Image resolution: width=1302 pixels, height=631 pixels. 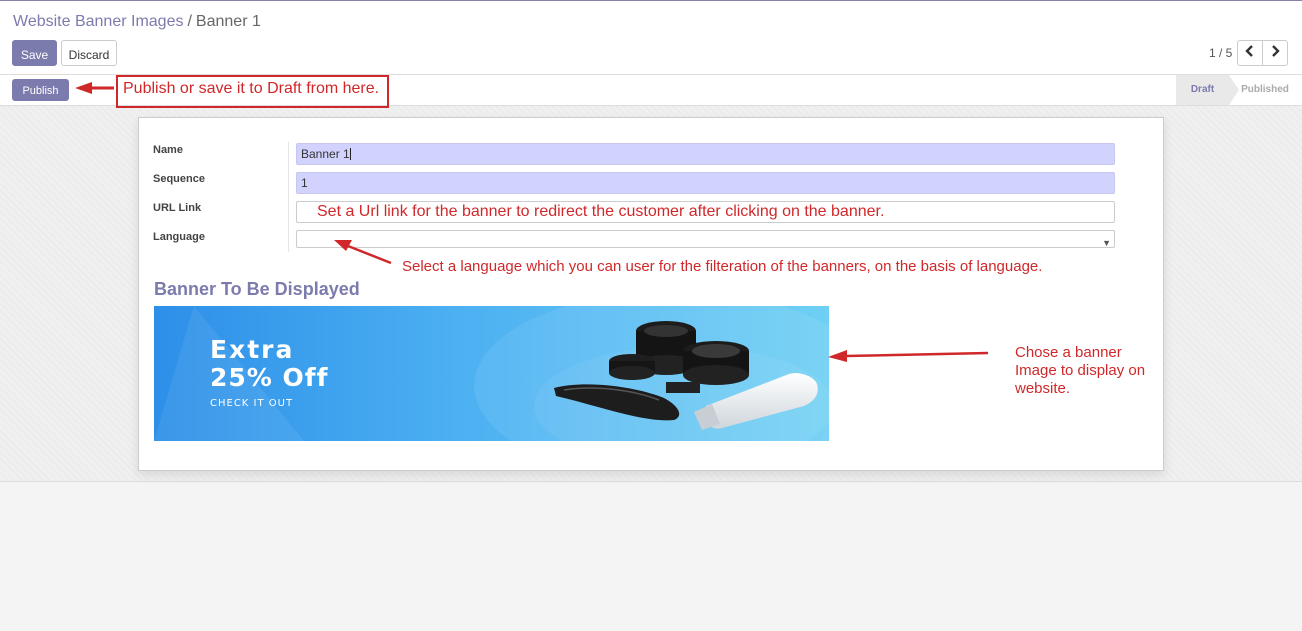 I want to click on sequence-input-value: 1, so click(x=304, y=183).